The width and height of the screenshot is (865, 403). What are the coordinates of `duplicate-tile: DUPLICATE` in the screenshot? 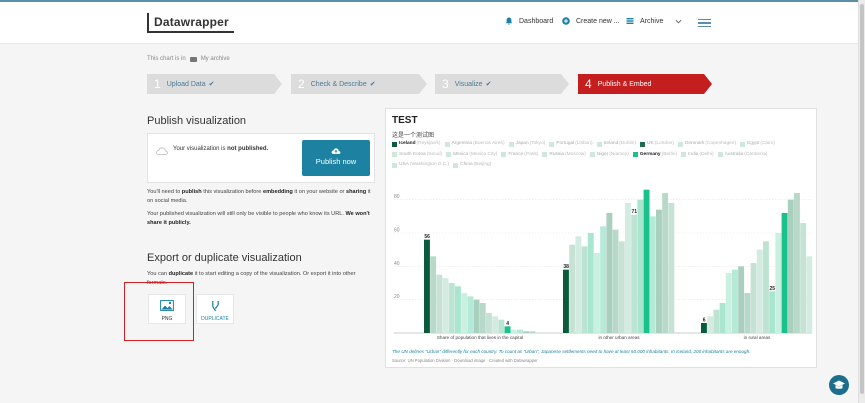 It's located at (215, 309).